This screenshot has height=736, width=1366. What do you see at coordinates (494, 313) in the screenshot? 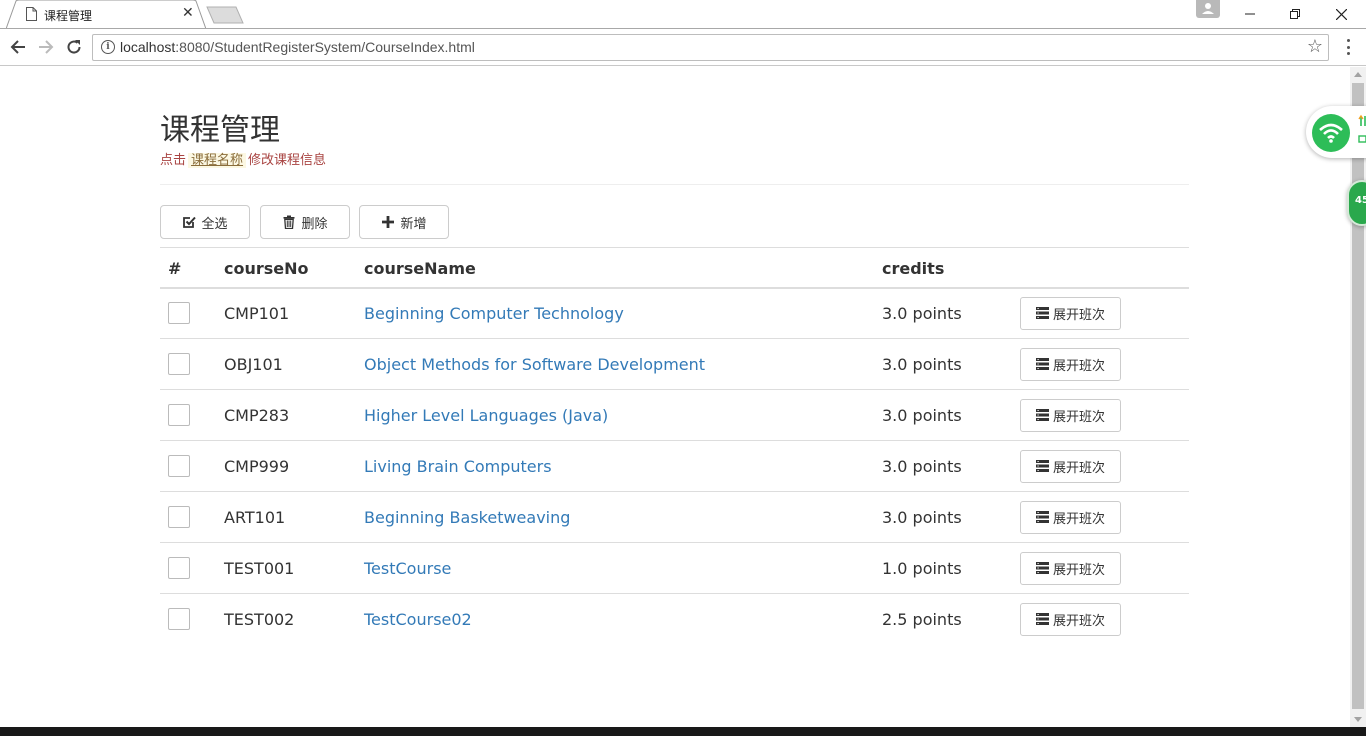
I see `course-name-link: Beginning Computer Technology` at bounding box center [494, 313].